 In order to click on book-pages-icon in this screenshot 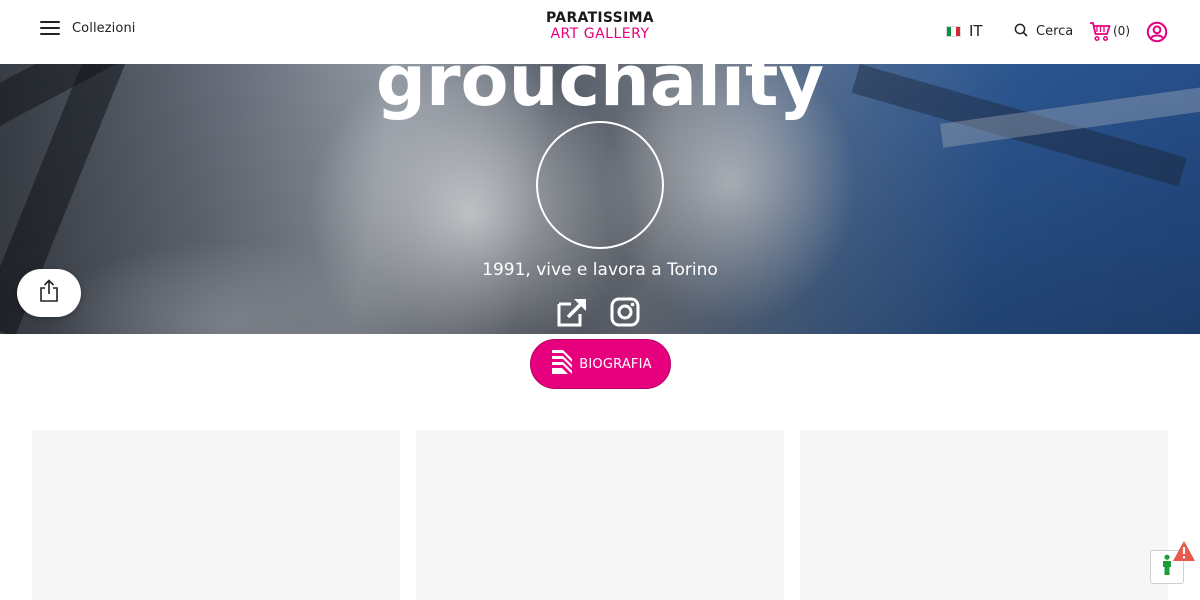, I will do `click(562, 364)`.